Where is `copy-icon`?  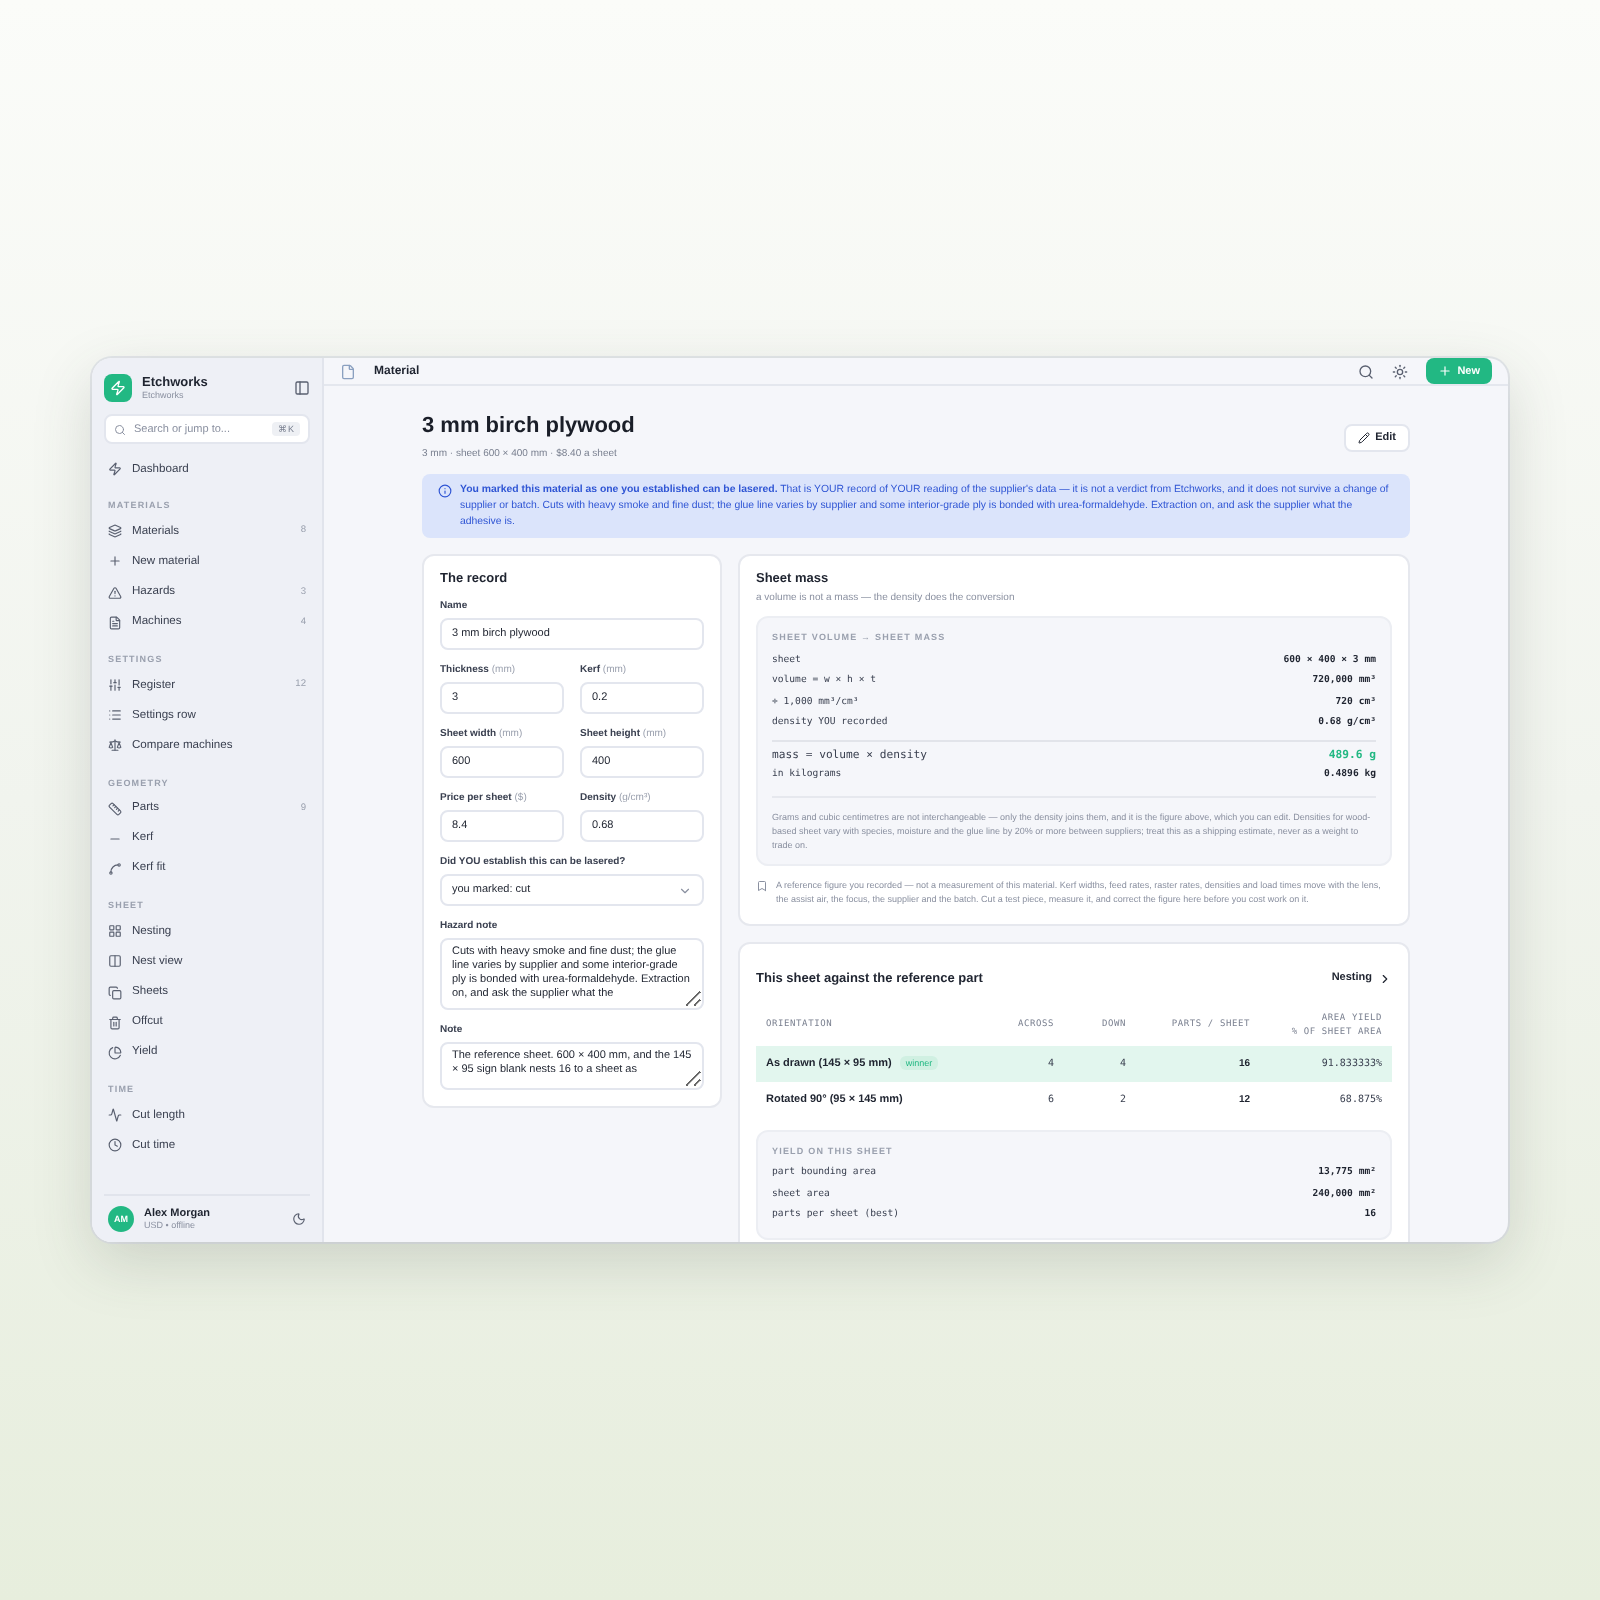
copy-icon is located at coordinates (115, 992).